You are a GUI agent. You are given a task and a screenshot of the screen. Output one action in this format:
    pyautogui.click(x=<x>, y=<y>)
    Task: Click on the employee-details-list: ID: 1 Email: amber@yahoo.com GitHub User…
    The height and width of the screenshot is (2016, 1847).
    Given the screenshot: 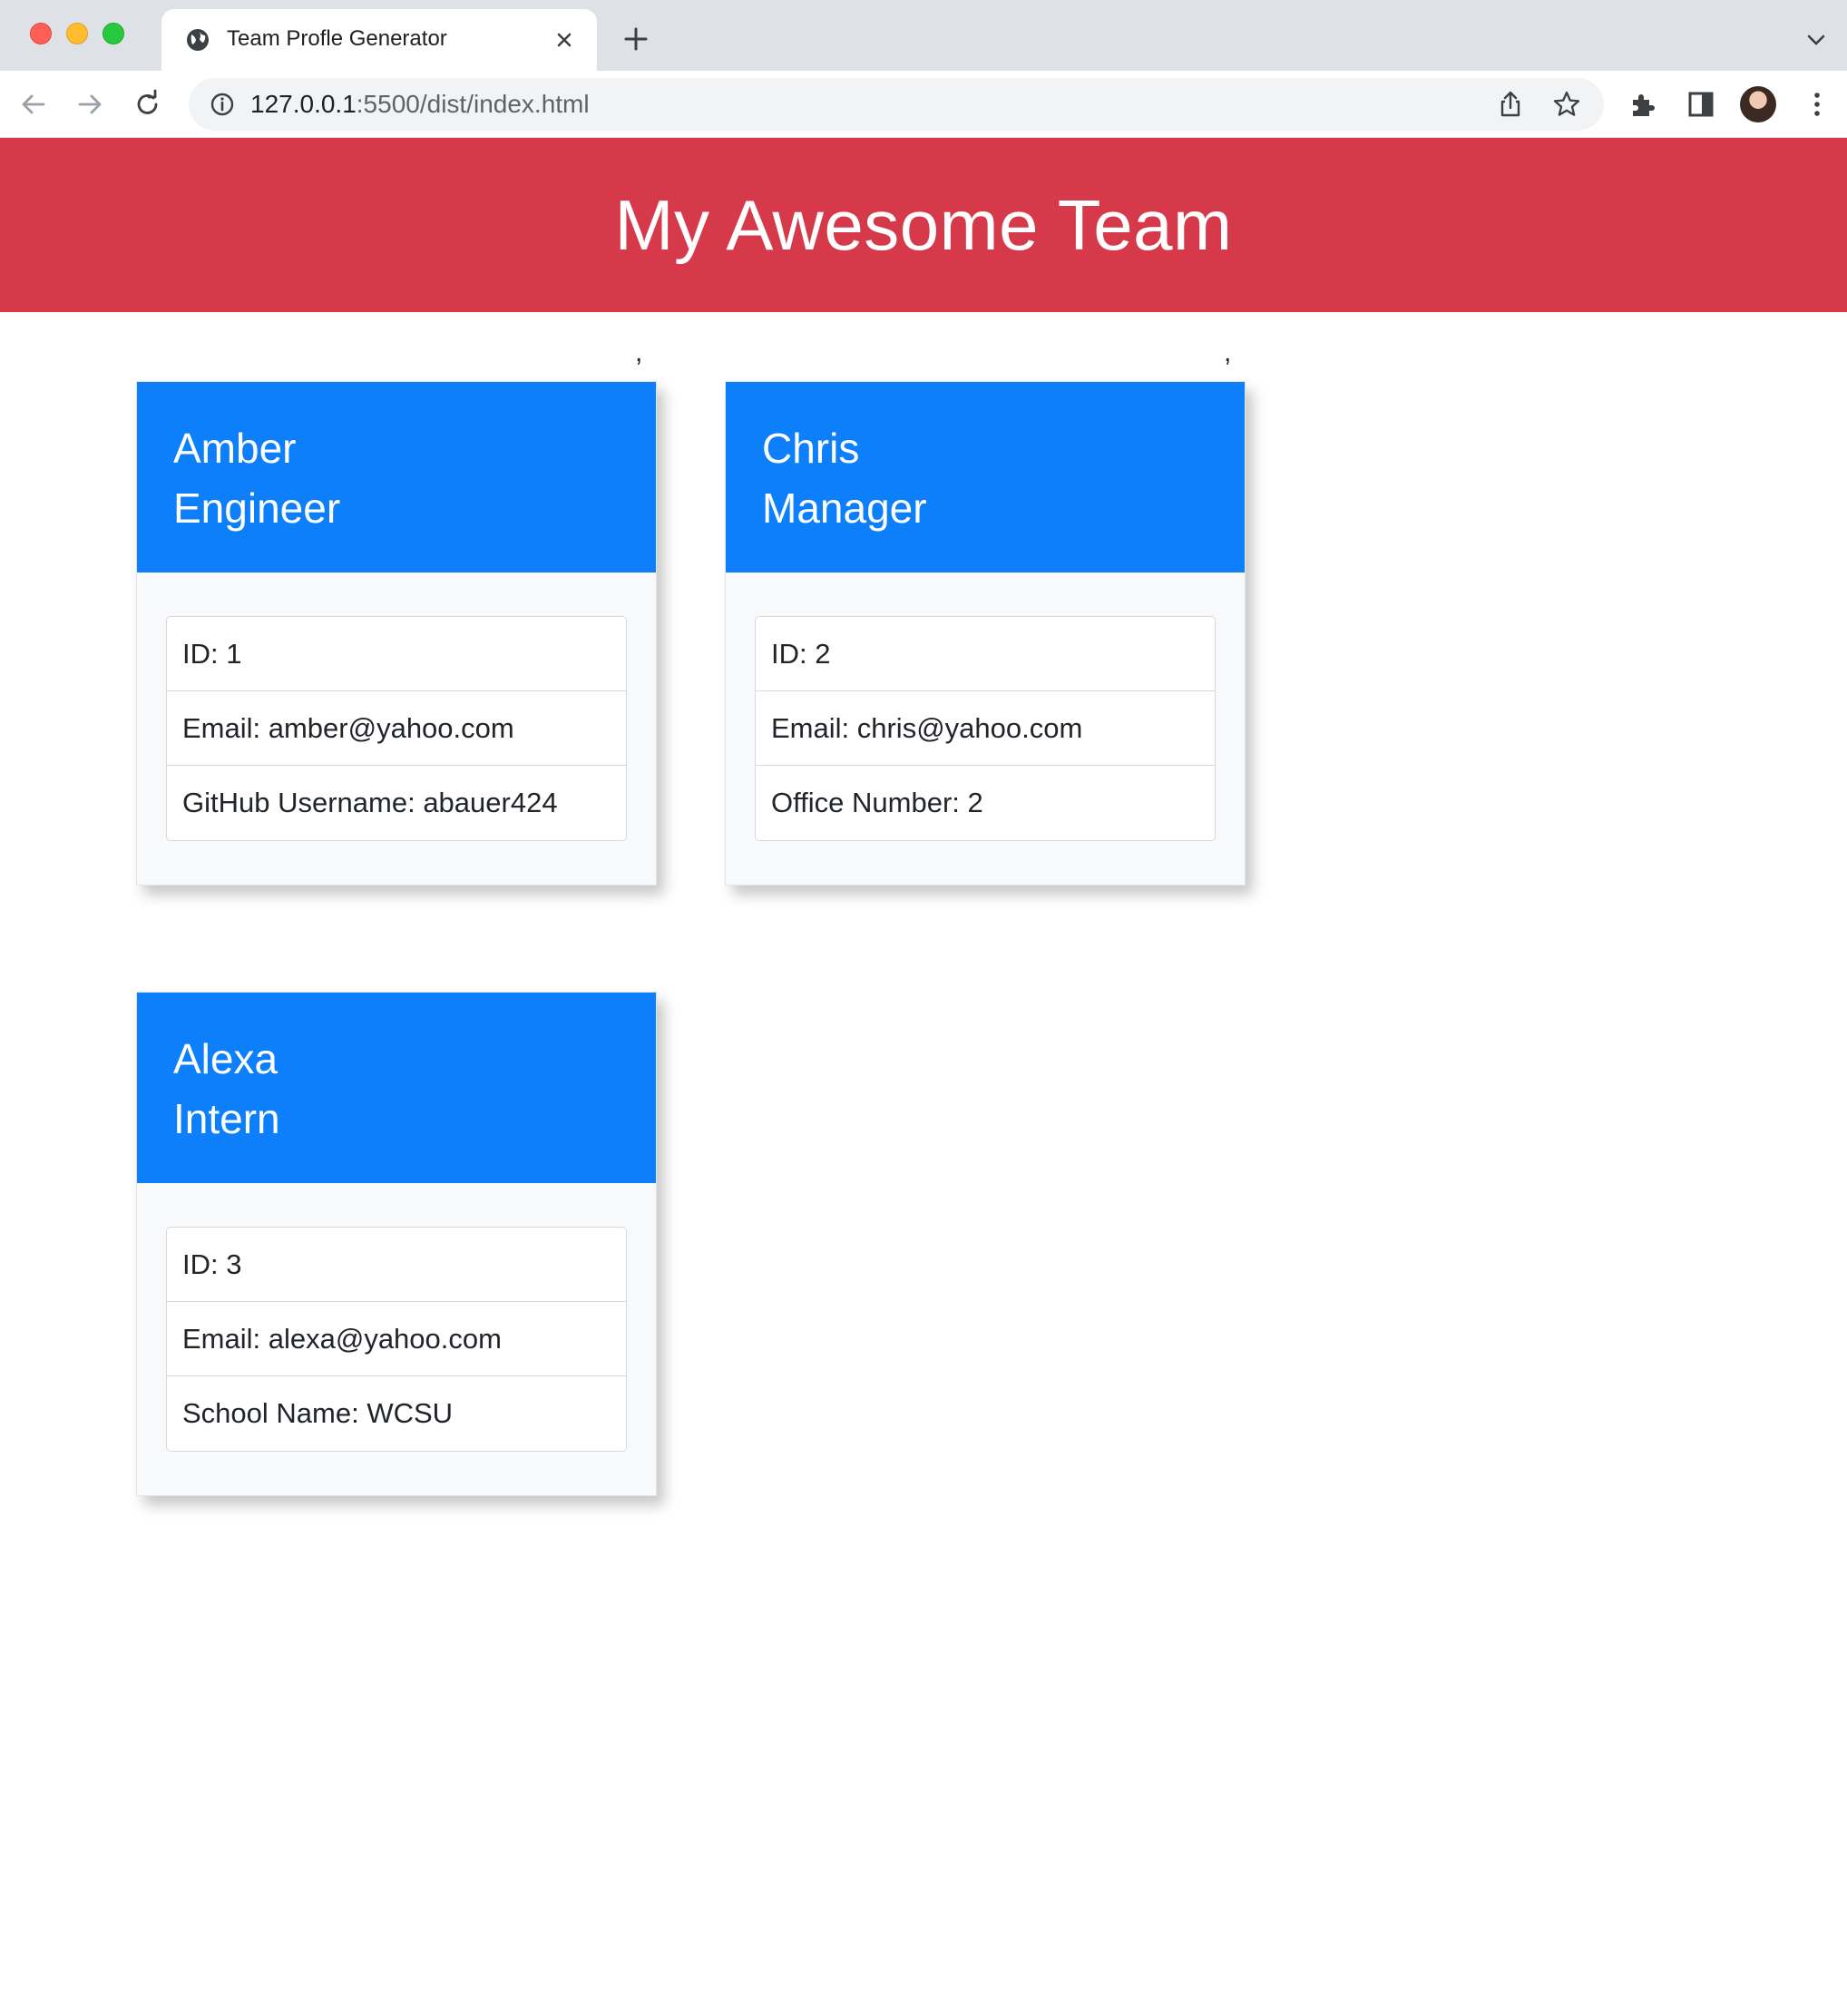 What is the action you would take?
    pyautogui.click(x=396, y=729)
    